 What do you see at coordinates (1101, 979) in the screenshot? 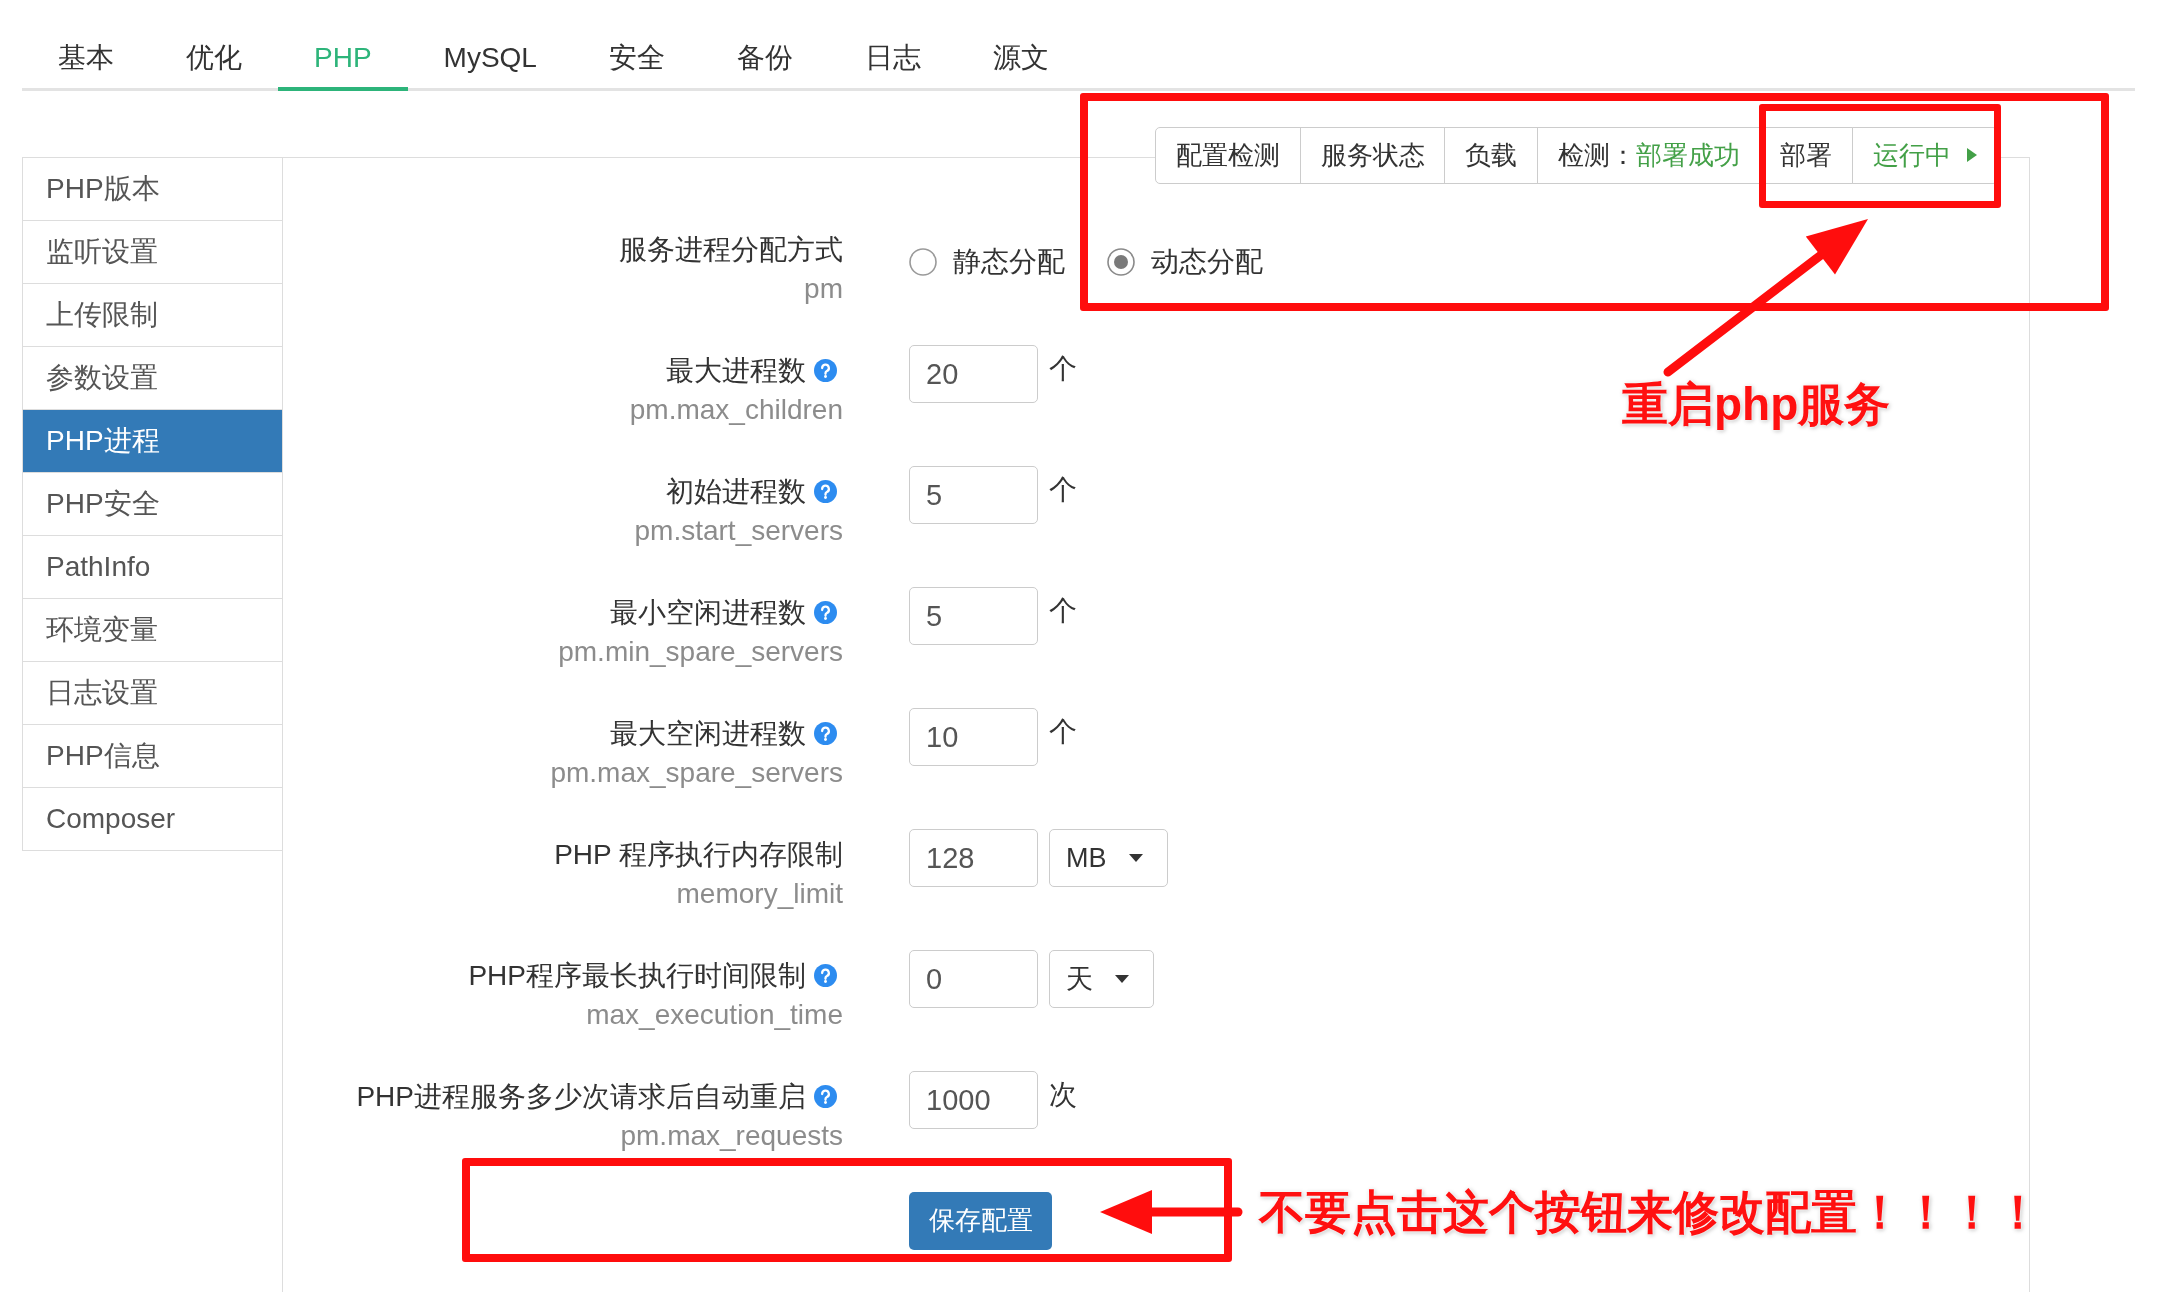
I see `unit-select: 天` at bounding box center [1101, 979].